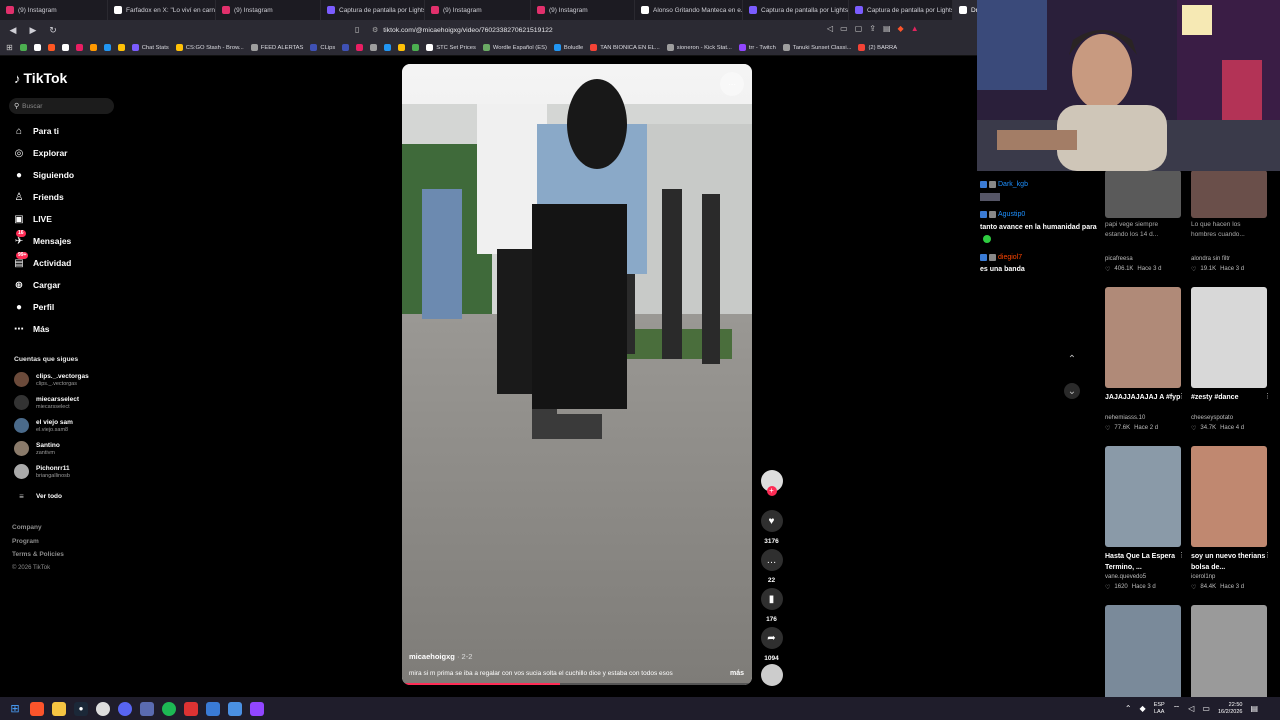  Describe the element at coordinates (887, 28) in the screenshot. I see `copy-icon: ▤` at that location.